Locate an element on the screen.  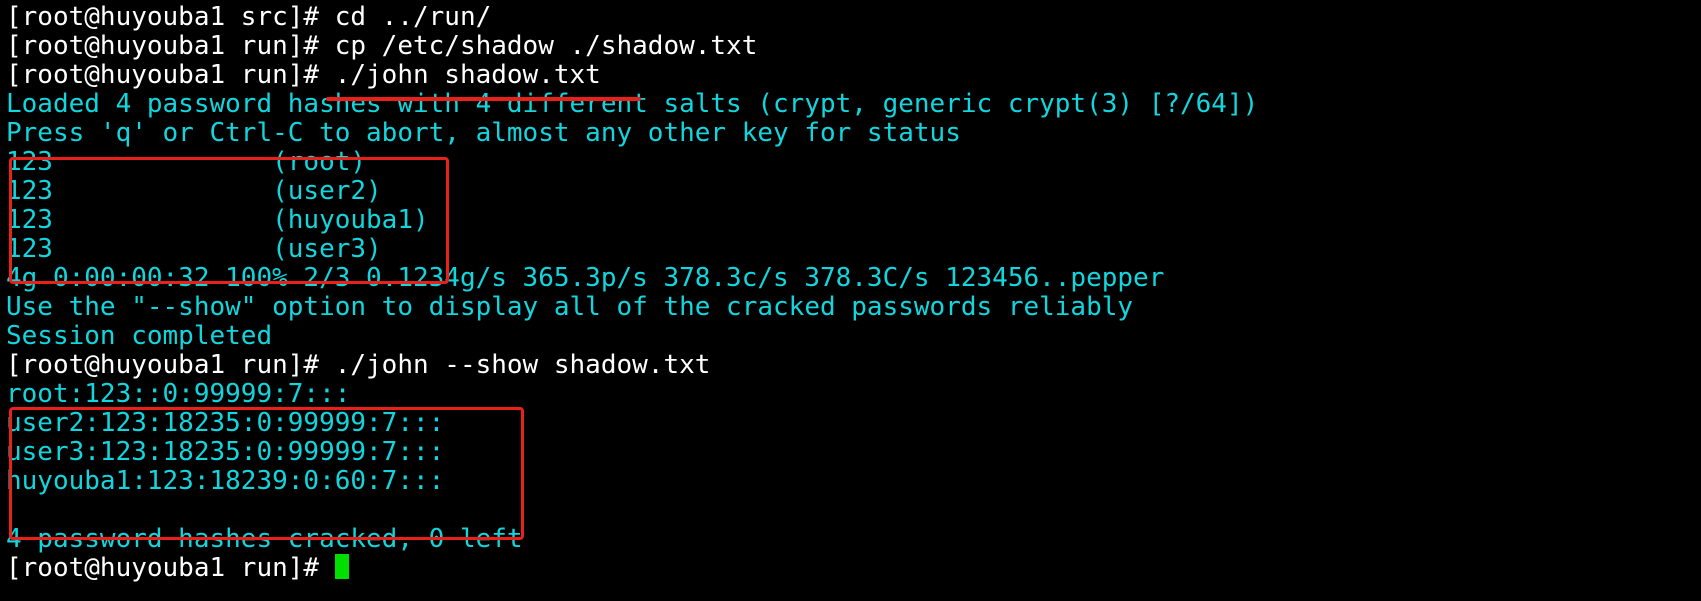
annotation-box-cracked-passwords is located at coordinates (229, 220).